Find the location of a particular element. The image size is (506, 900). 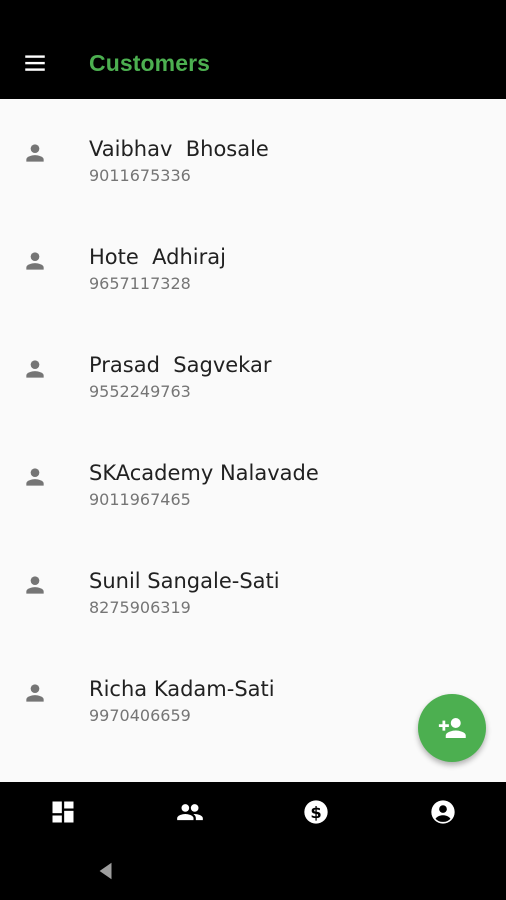

system-back-button is located at coordinates (106, 871).